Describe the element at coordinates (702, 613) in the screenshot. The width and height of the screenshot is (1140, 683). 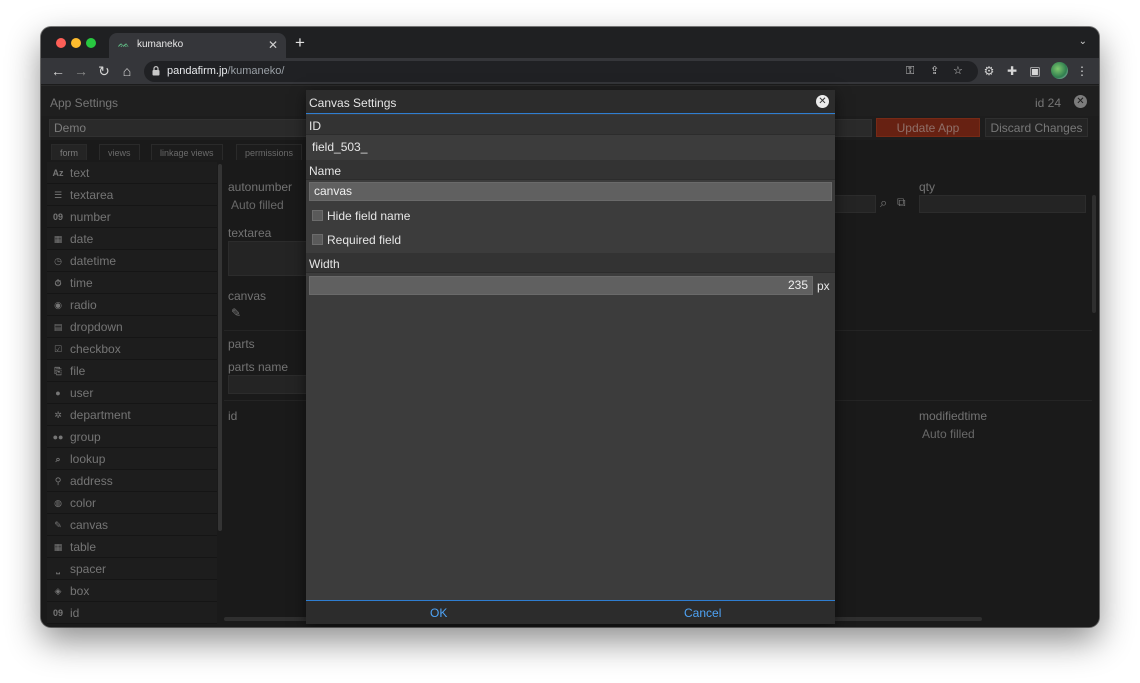
I see `cancel-button: Cancel` at that location.